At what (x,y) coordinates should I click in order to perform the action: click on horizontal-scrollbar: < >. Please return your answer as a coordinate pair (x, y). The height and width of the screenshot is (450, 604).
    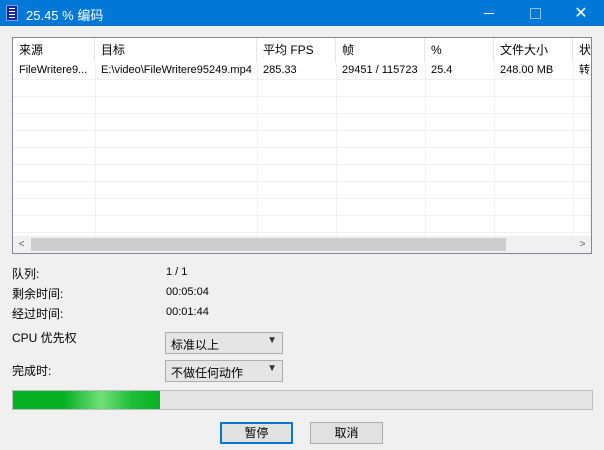
    Looking at the image, I should click on (302, 244).